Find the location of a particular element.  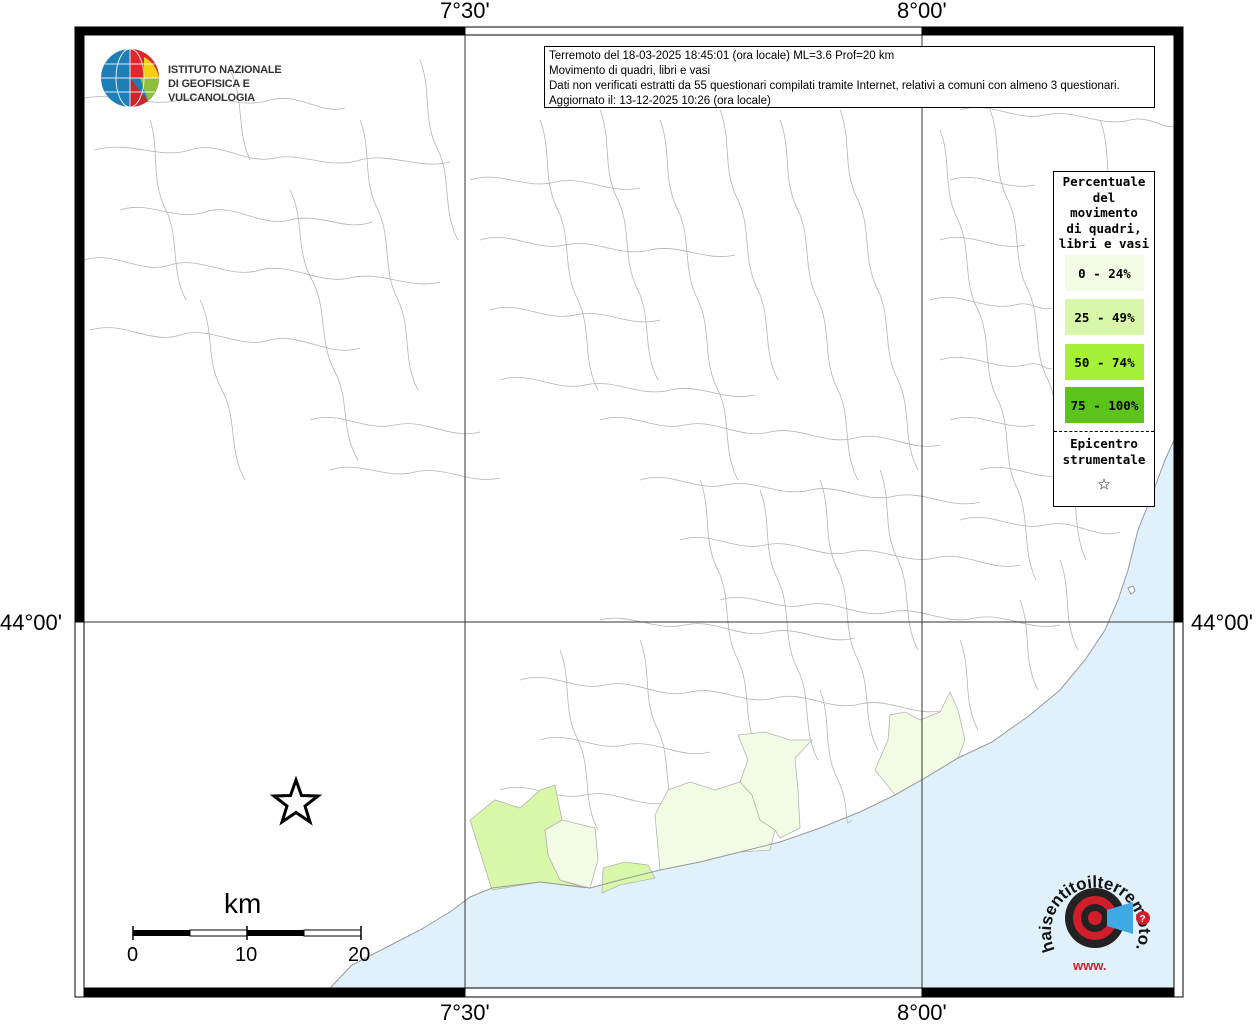

legend-title-line: libri e vasi is located at coordinates (1104, 243).